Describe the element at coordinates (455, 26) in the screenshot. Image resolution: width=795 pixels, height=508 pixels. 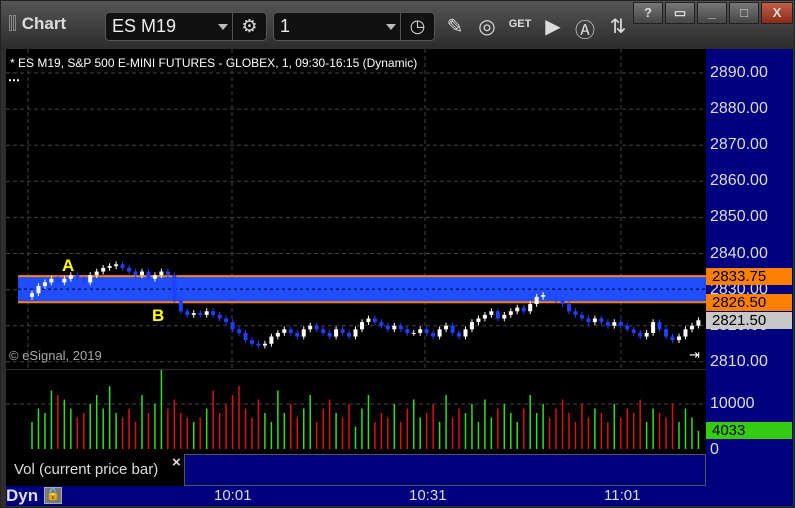
I see `pencil-icon: ✎` at that location.